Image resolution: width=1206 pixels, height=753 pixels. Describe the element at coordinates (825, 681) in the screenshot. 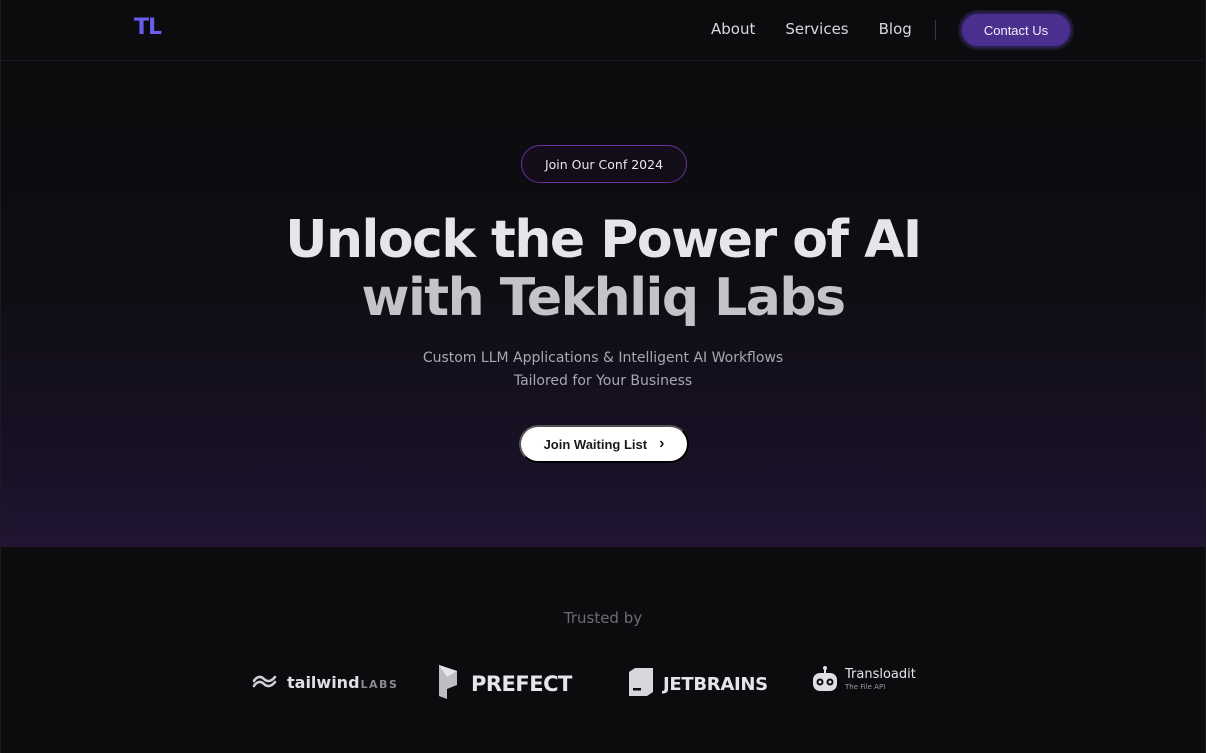

I see `transloadit-robot-icon` at that location.